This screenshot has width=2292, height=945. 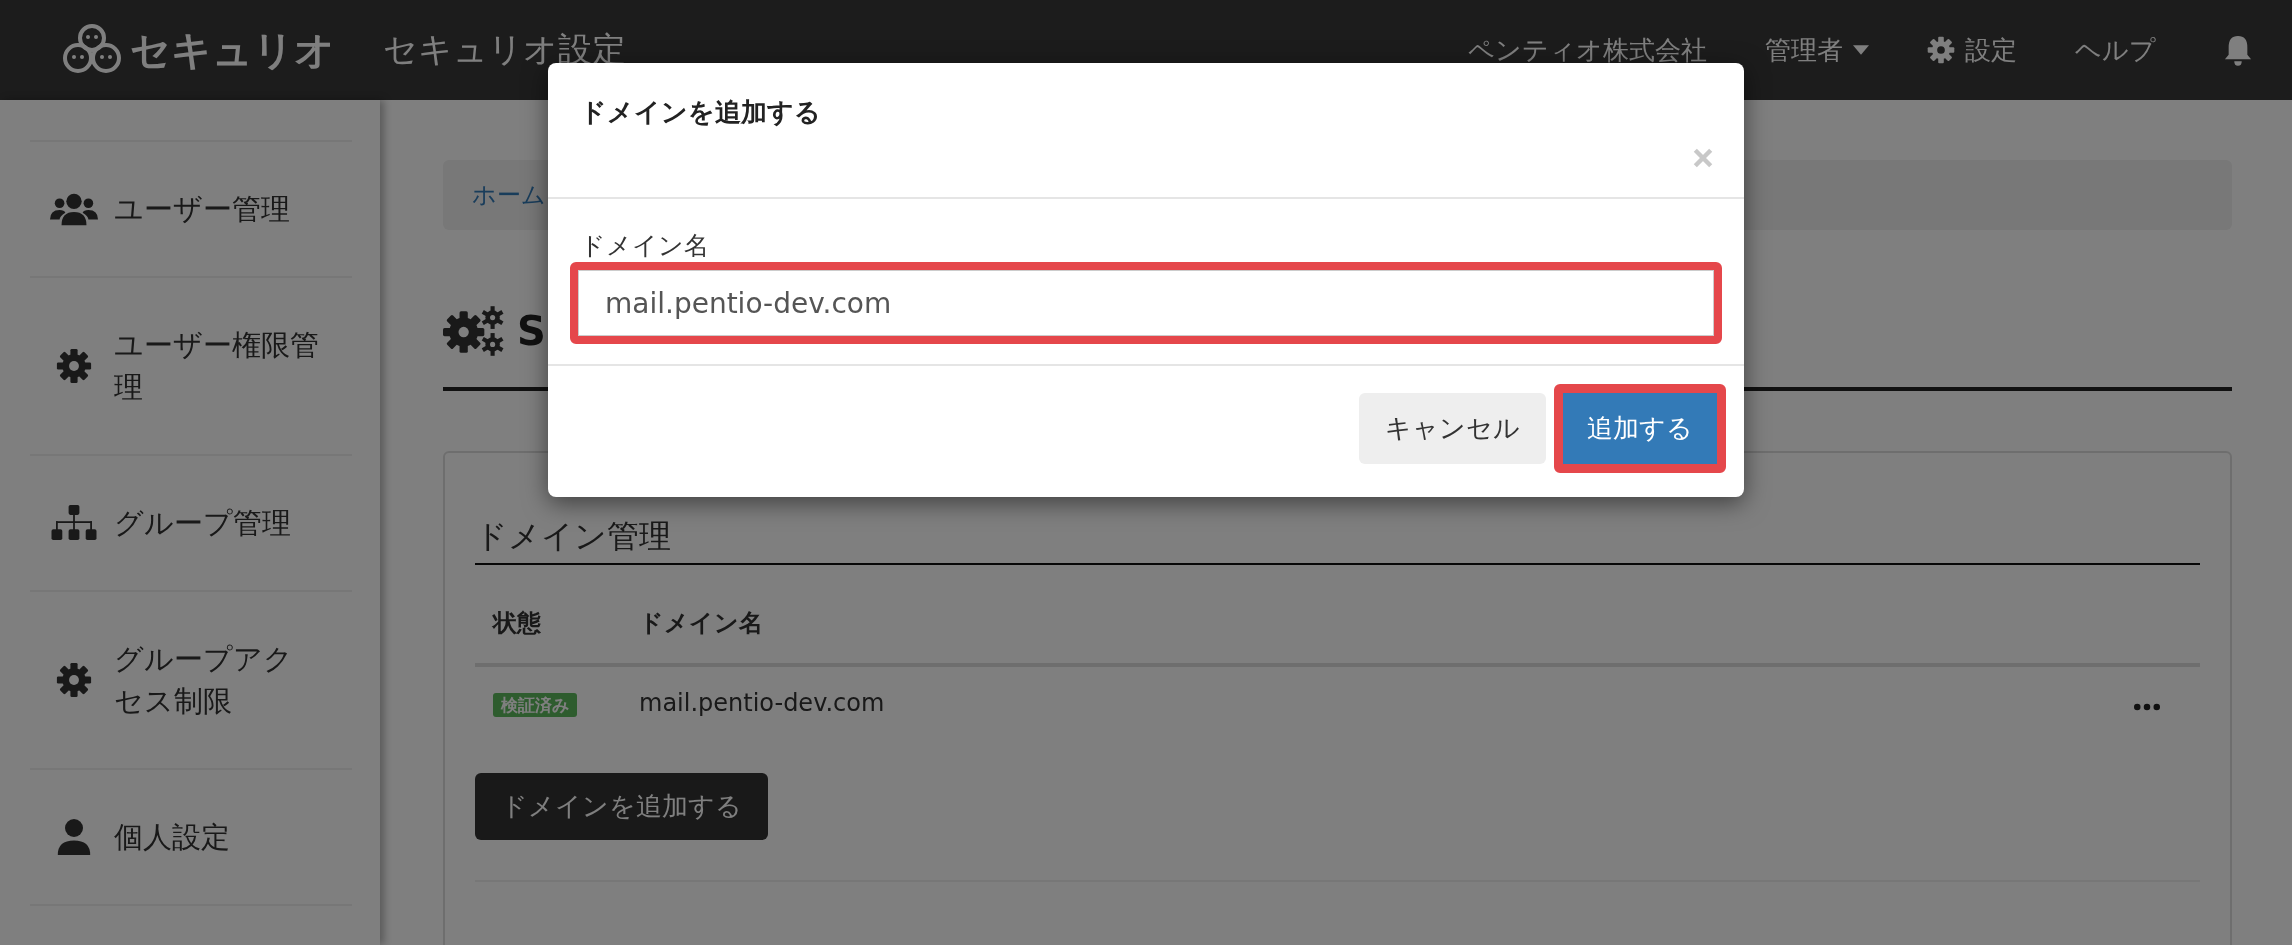 I want to click on dialog-title: ドメインを追加する, so click(x=700, y=112).